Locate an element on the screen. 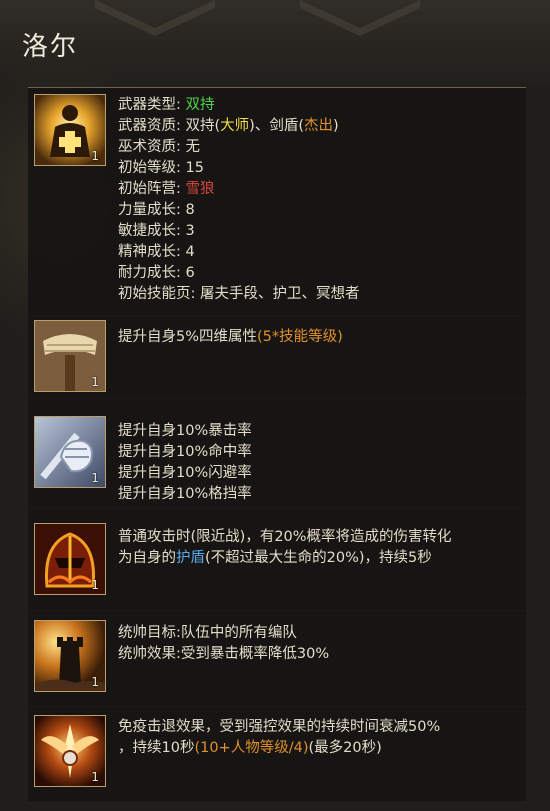 The height and width of the screenshot is (811, 550). skill-line: 提升自身10%命中率 is located at coordinates (185, 452).